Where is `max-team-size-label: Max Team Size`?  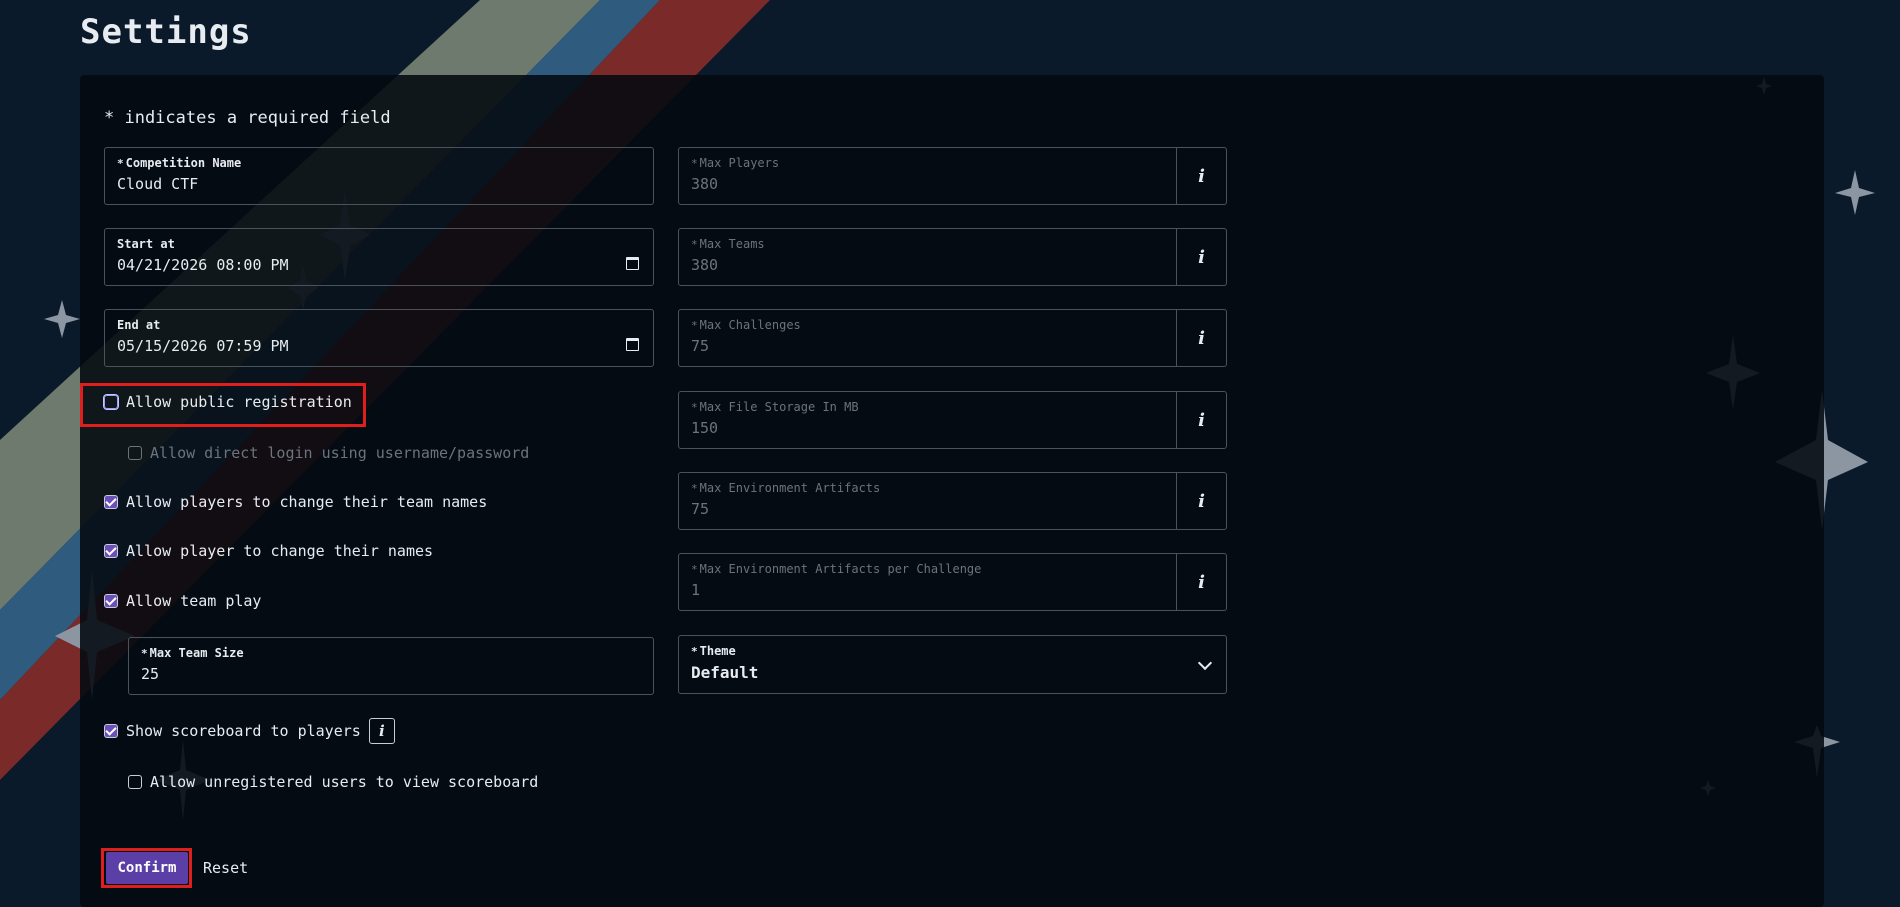 max-team-size-label: Max Team Size is located at coordinates (196, 653).